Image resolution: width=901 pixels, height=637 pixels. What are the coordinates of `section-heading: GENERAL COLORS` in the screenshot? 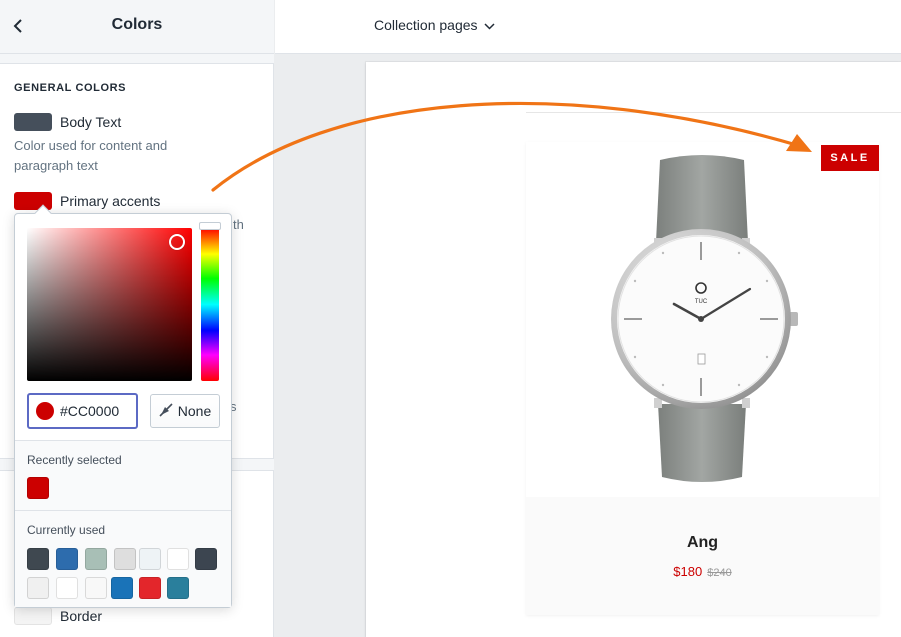 It's located at (70, 88).